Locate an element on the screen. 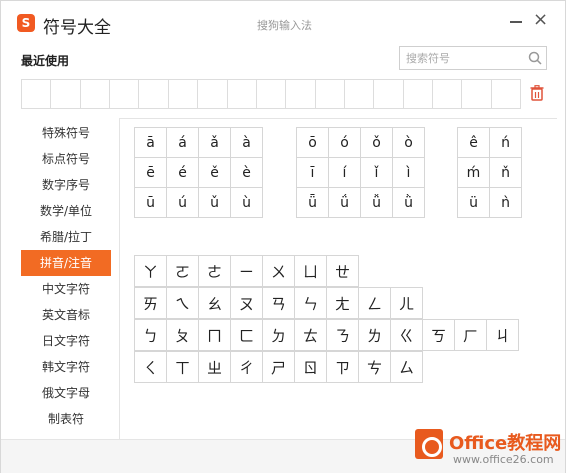 The height and width of the screenshot is (473, 566). symbol-cell: ü is located at coordinates (474, 203).